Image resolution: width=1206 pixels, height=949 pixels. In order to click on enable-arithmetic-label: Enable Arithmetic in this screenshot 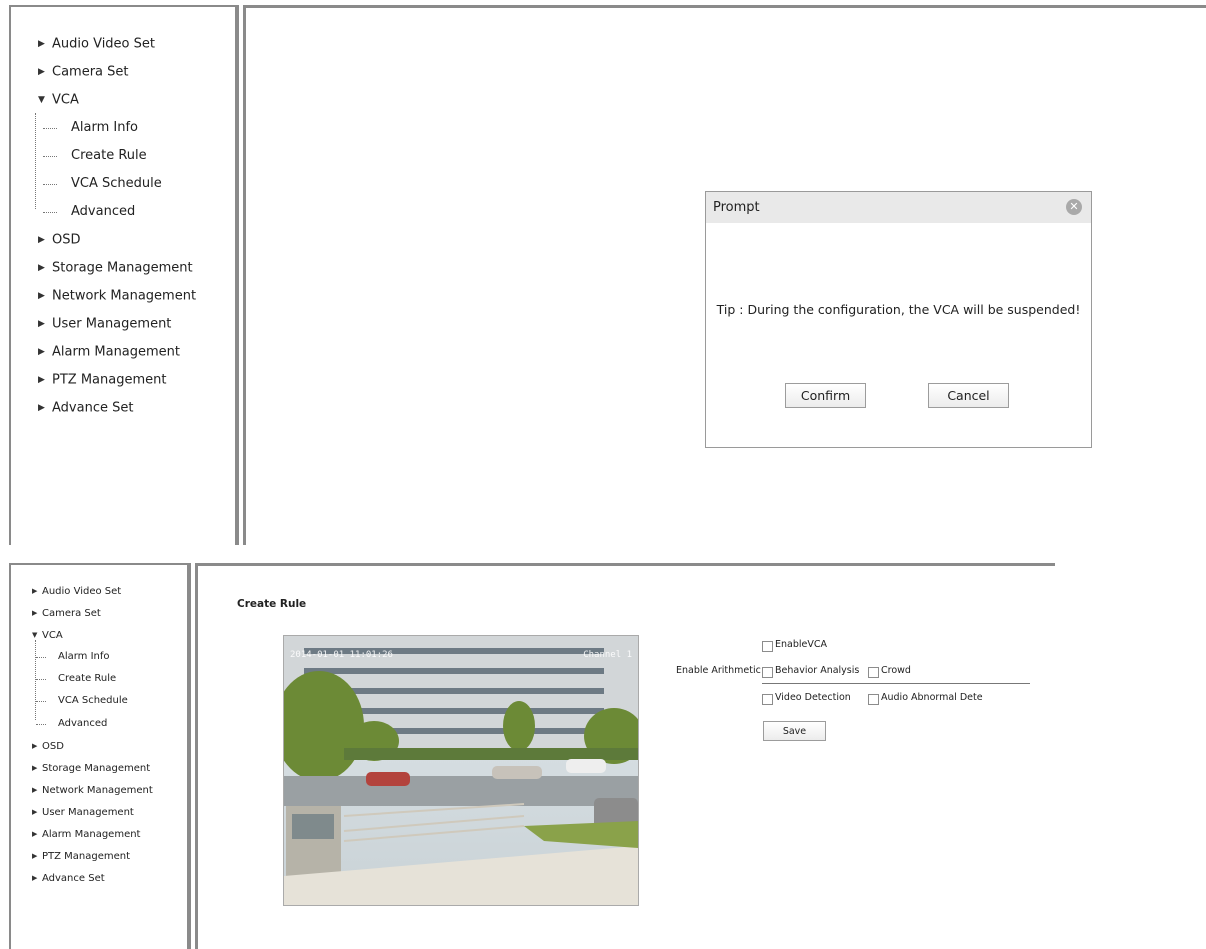, I will do `click(718, 670)`.